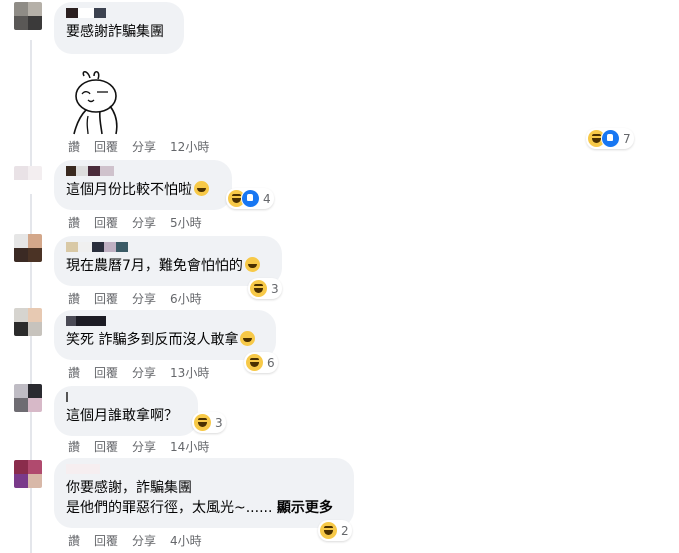  I want to click on see-more-link: 顯示更多, so click(305, 508).